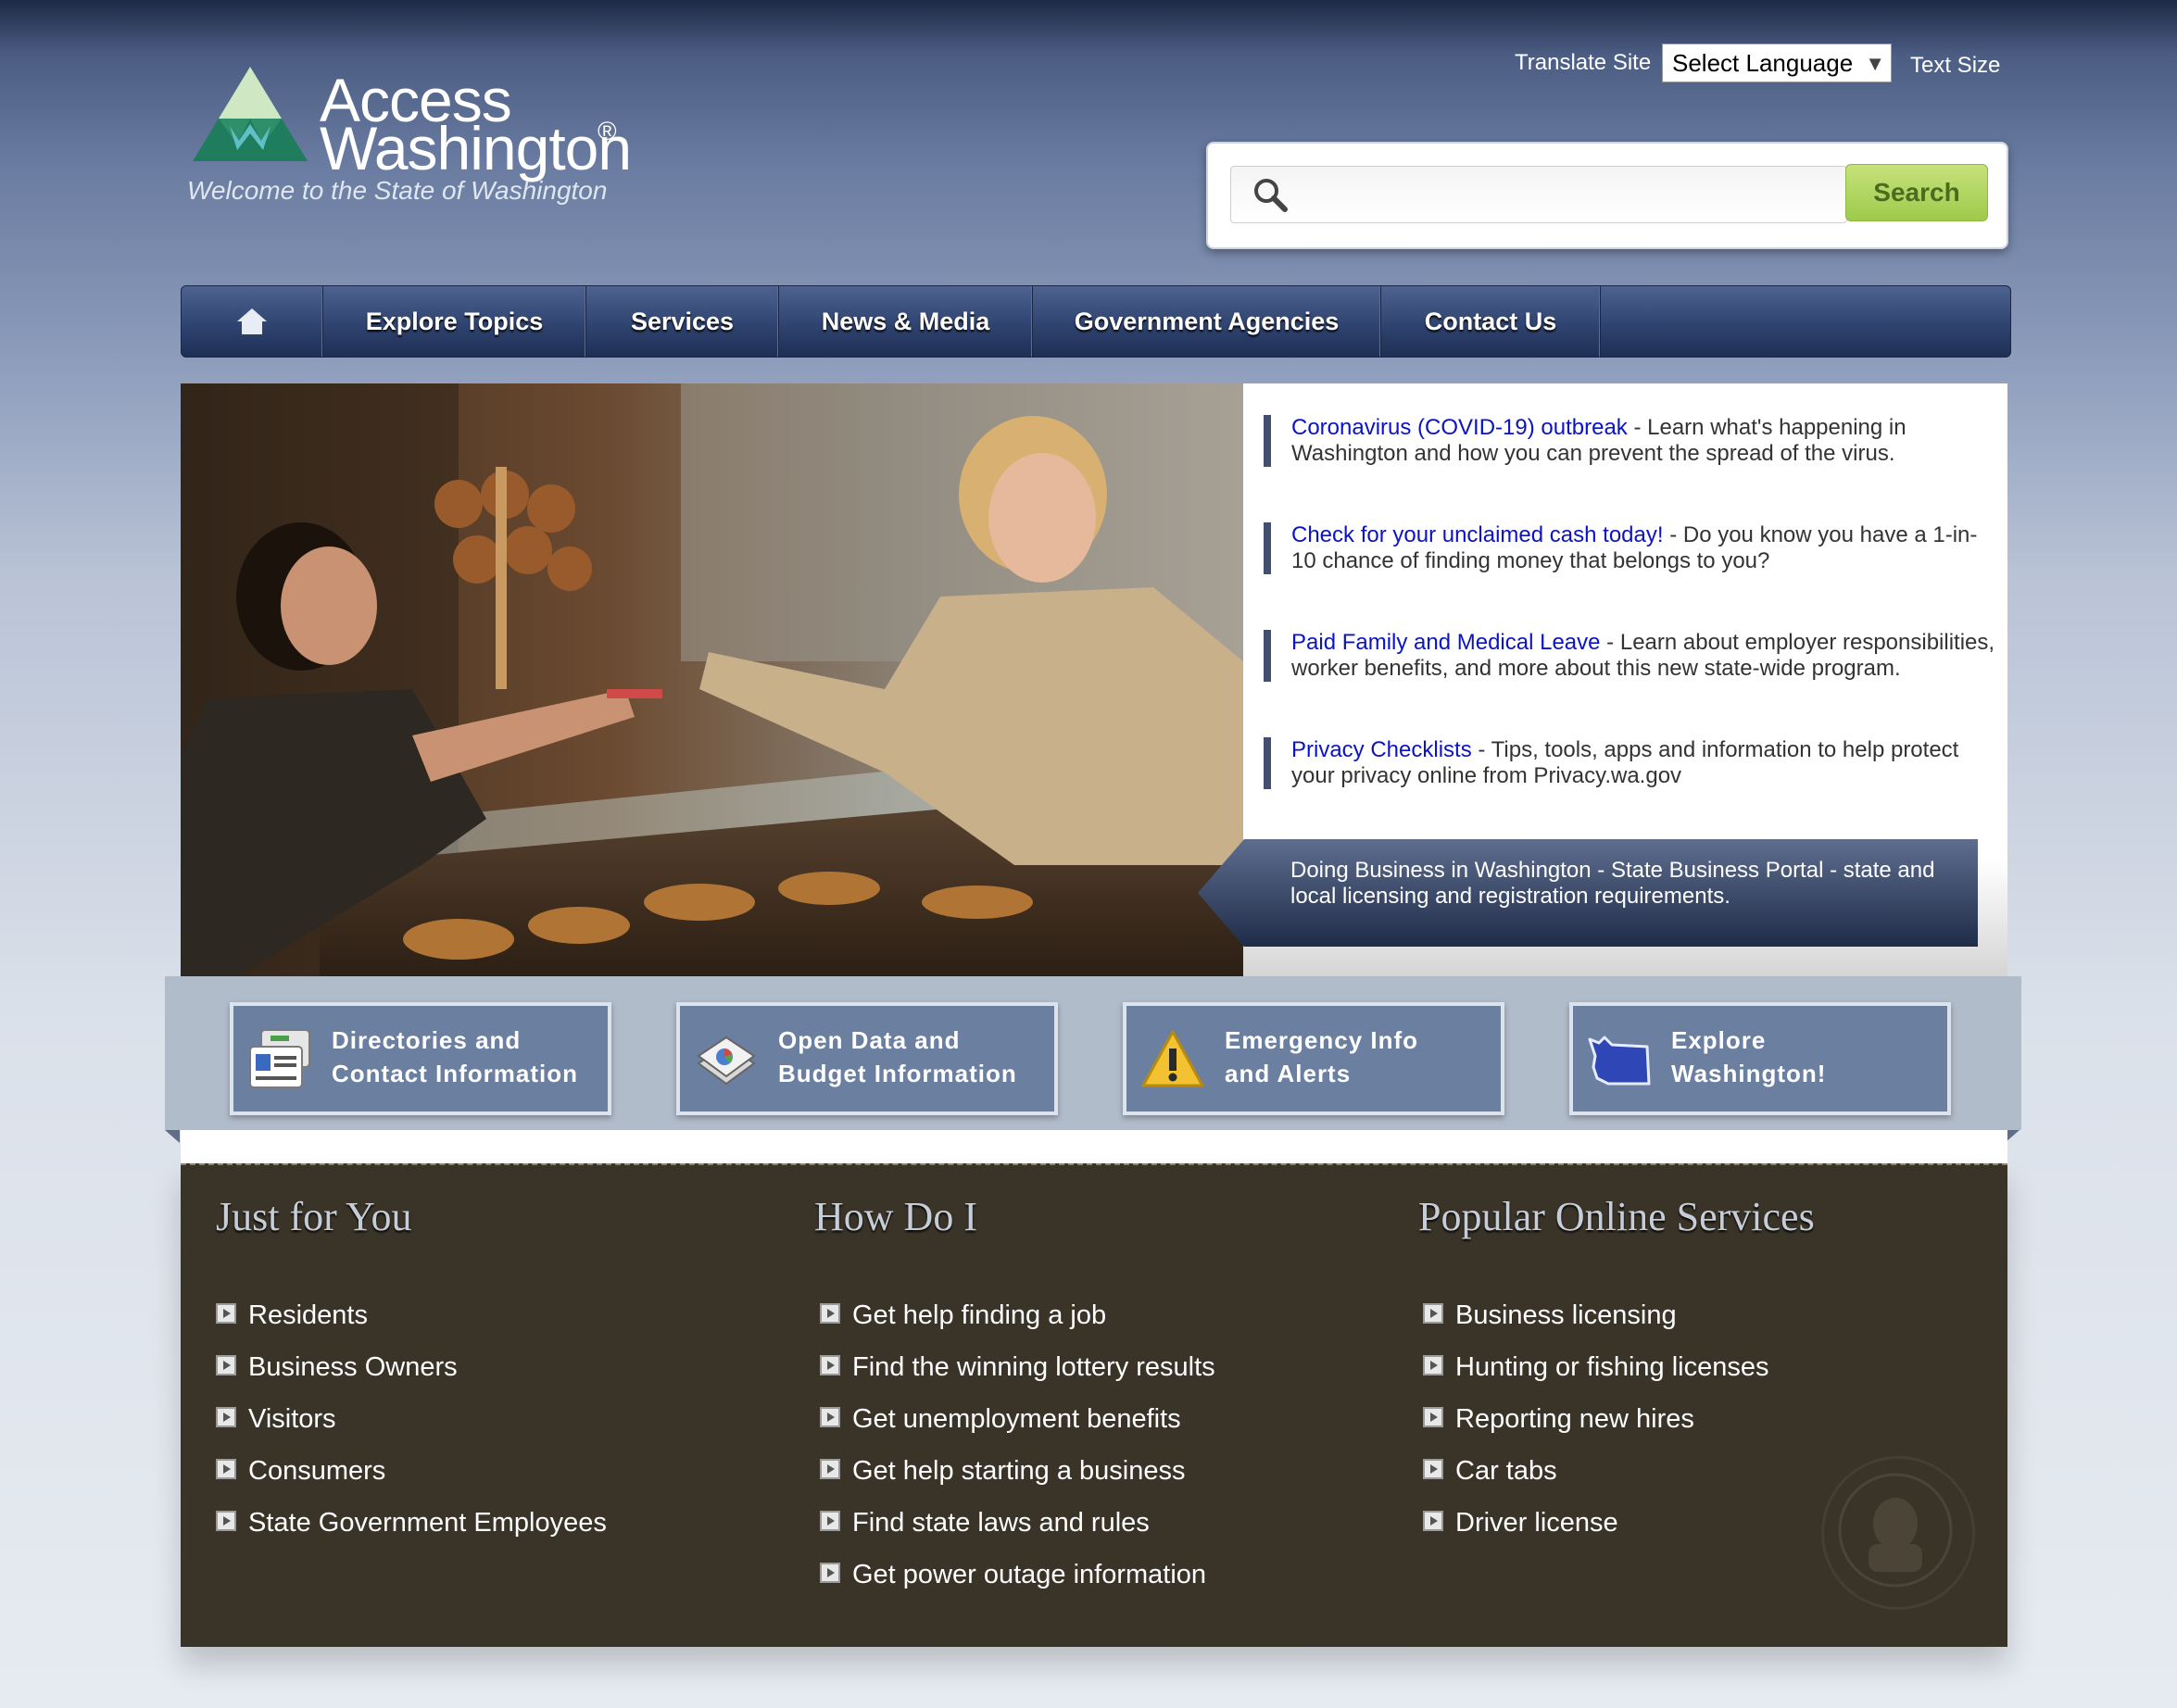  Describe the element at coordinates (897, 1073) in the screenshot. I see `quick-link-line2: Budget Information` at that location.